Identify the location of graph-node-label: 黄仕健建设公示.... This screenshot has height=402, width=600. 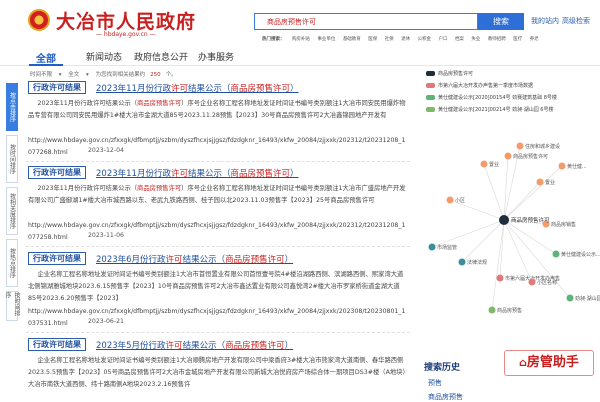
(580, 254).